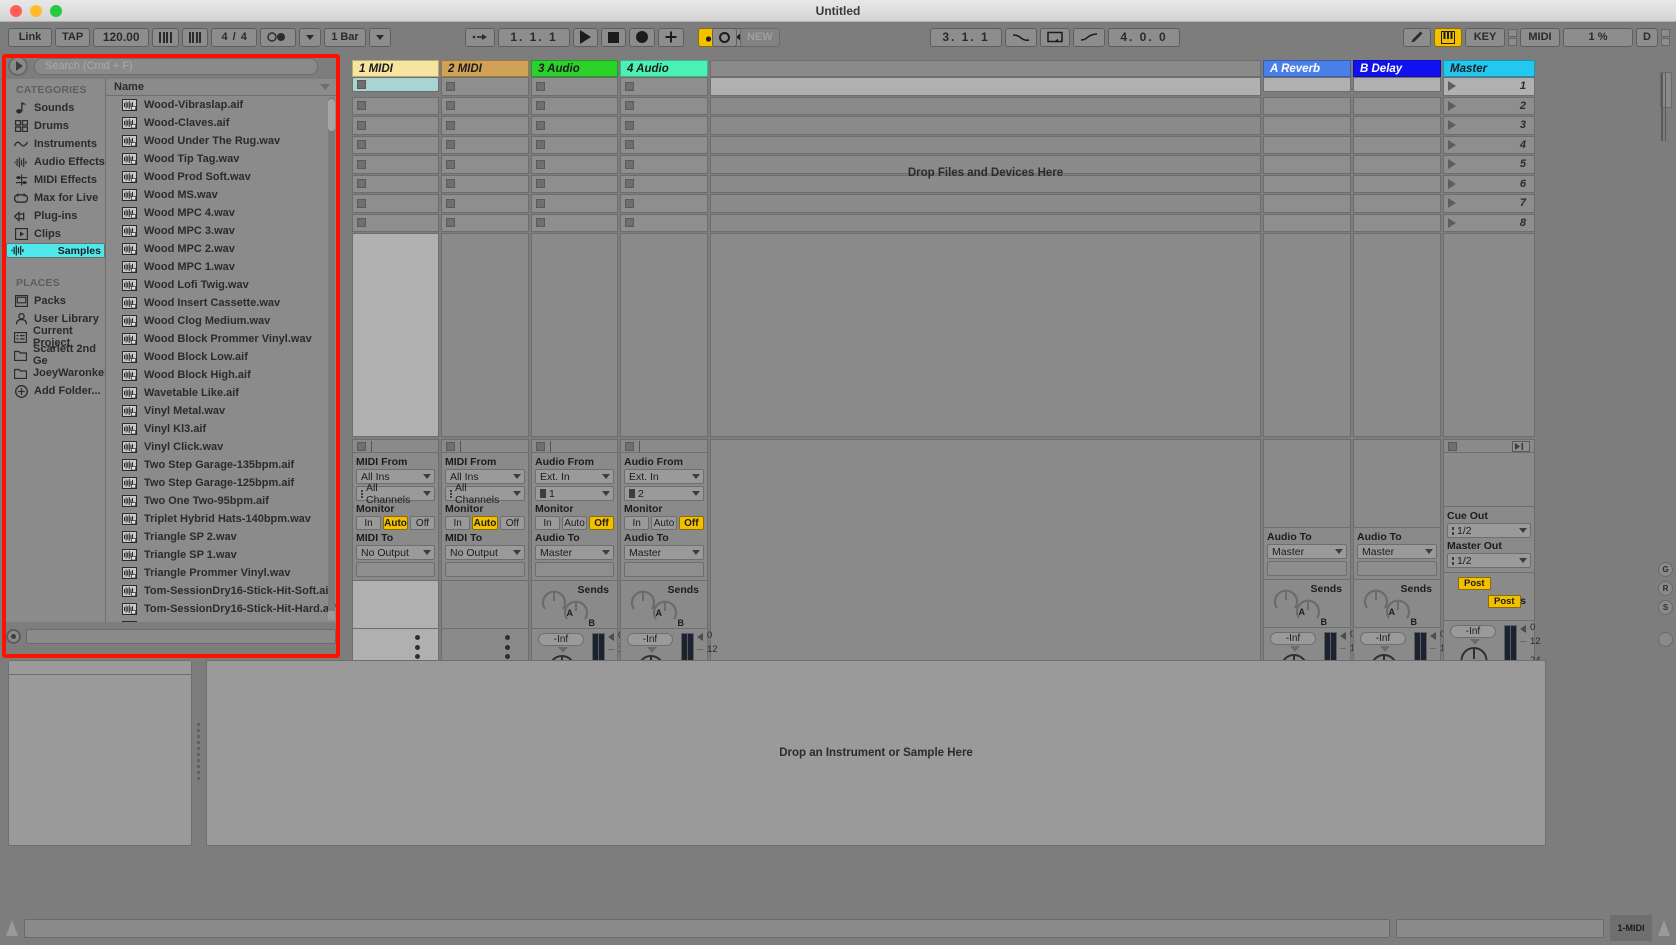  I want to click on clip-slot-t1-s7, so click(395, 203).